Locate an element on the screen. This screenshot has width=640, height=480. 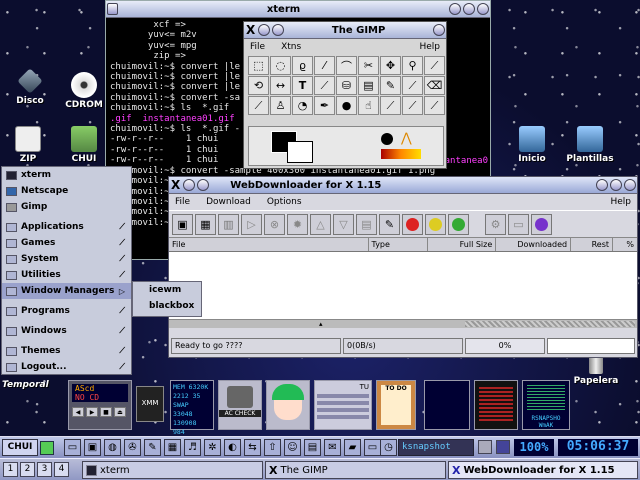
lasso-icon: ϱ is located at coordinates (302, 65).